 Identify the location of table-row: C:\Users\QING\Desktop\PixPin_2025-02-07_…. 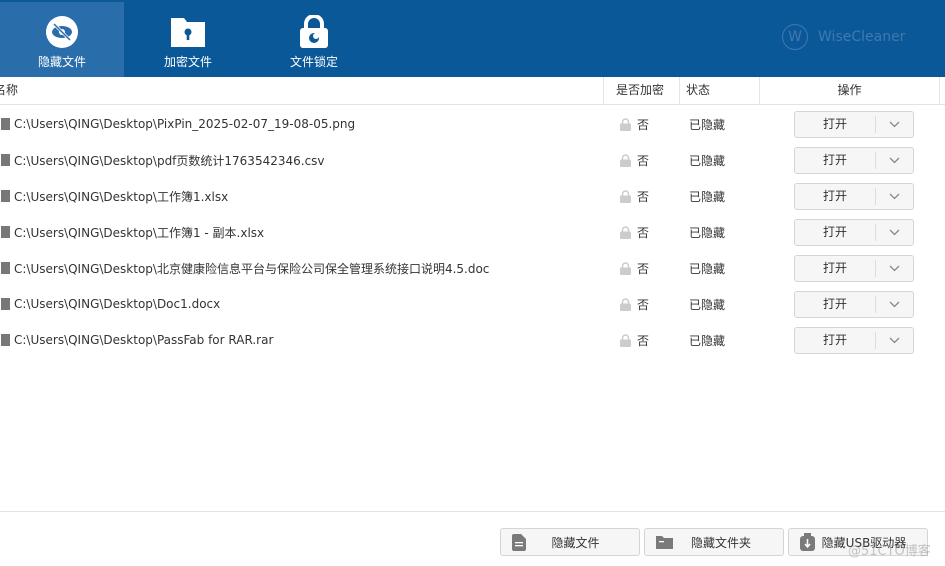
(472, 124).